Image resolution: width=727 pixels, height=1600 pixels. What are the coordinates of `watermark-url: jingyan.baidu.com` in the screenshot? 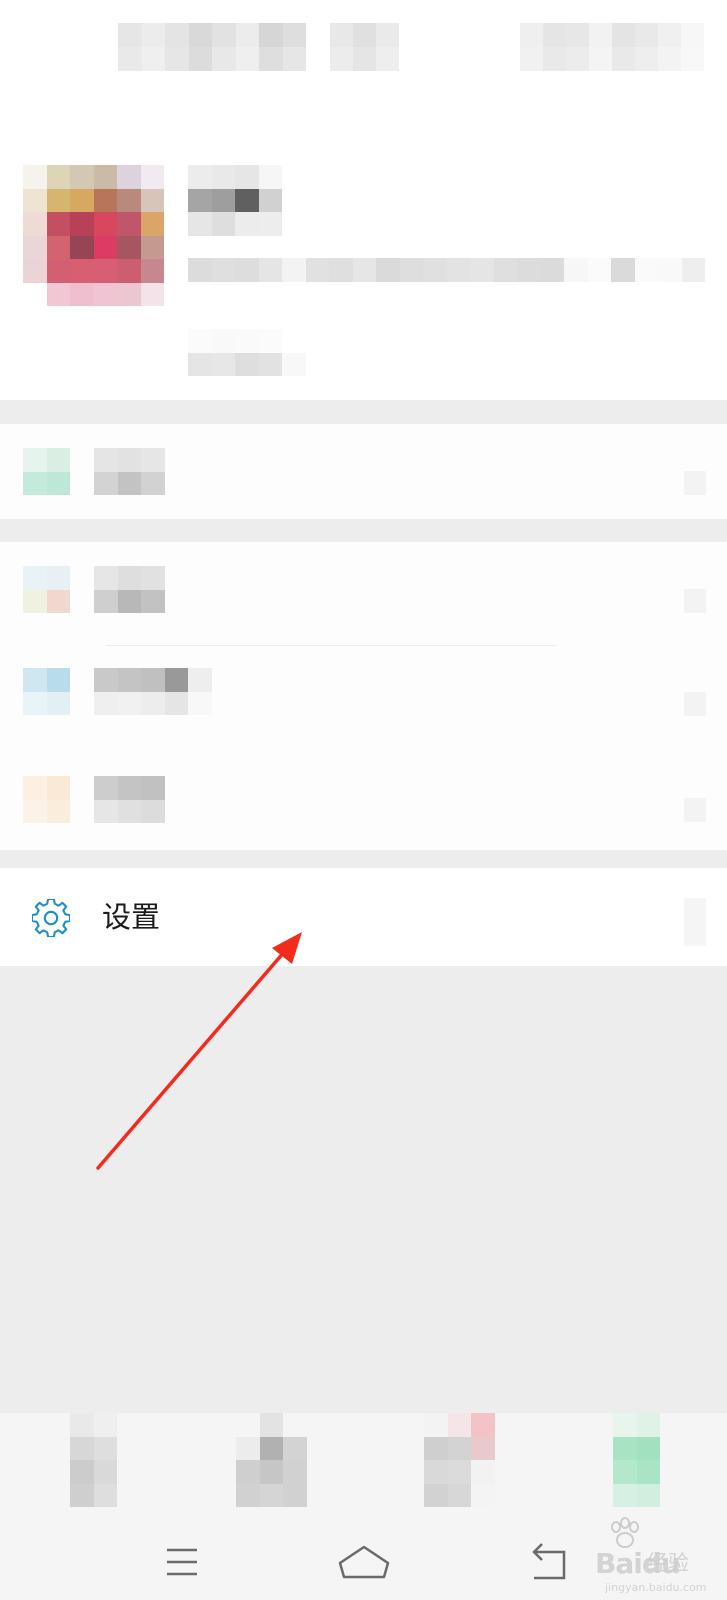 It's located at (656, 1587).